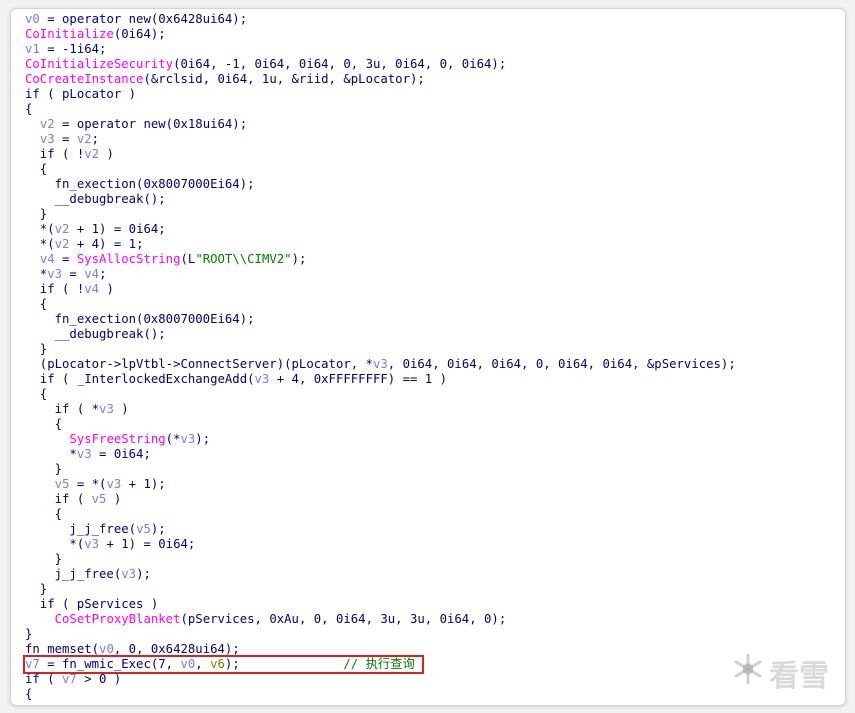  What do you see at coordinates (106, 244) in the screenshot?
I see `code-token: + 4) = 1;` at bounding box center [106, 244].